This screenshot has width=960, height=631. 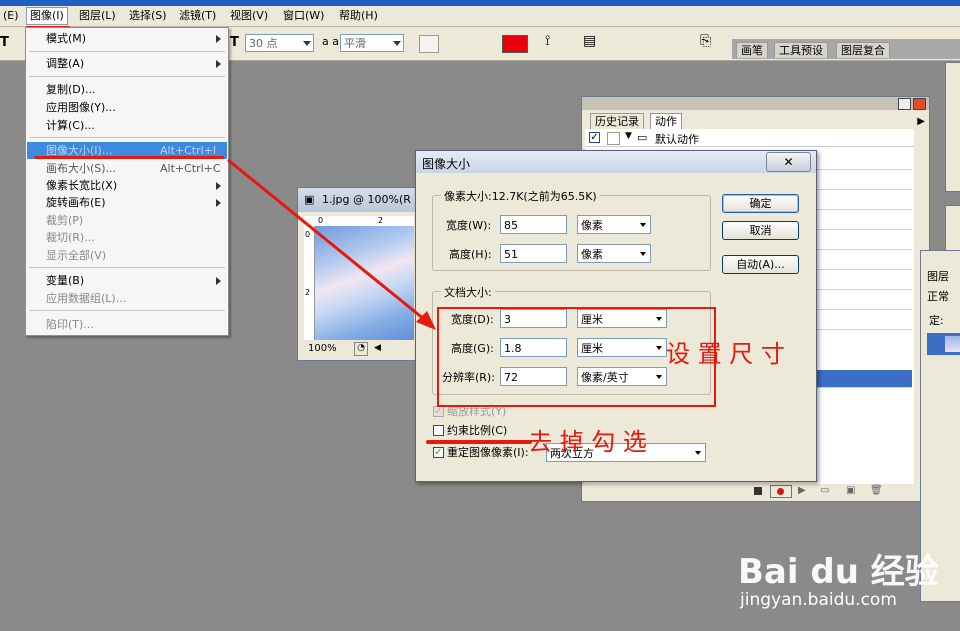 I want to click on watermark: Bai du 经验 jingyan.baidu.com, so click(x=846, y=584).